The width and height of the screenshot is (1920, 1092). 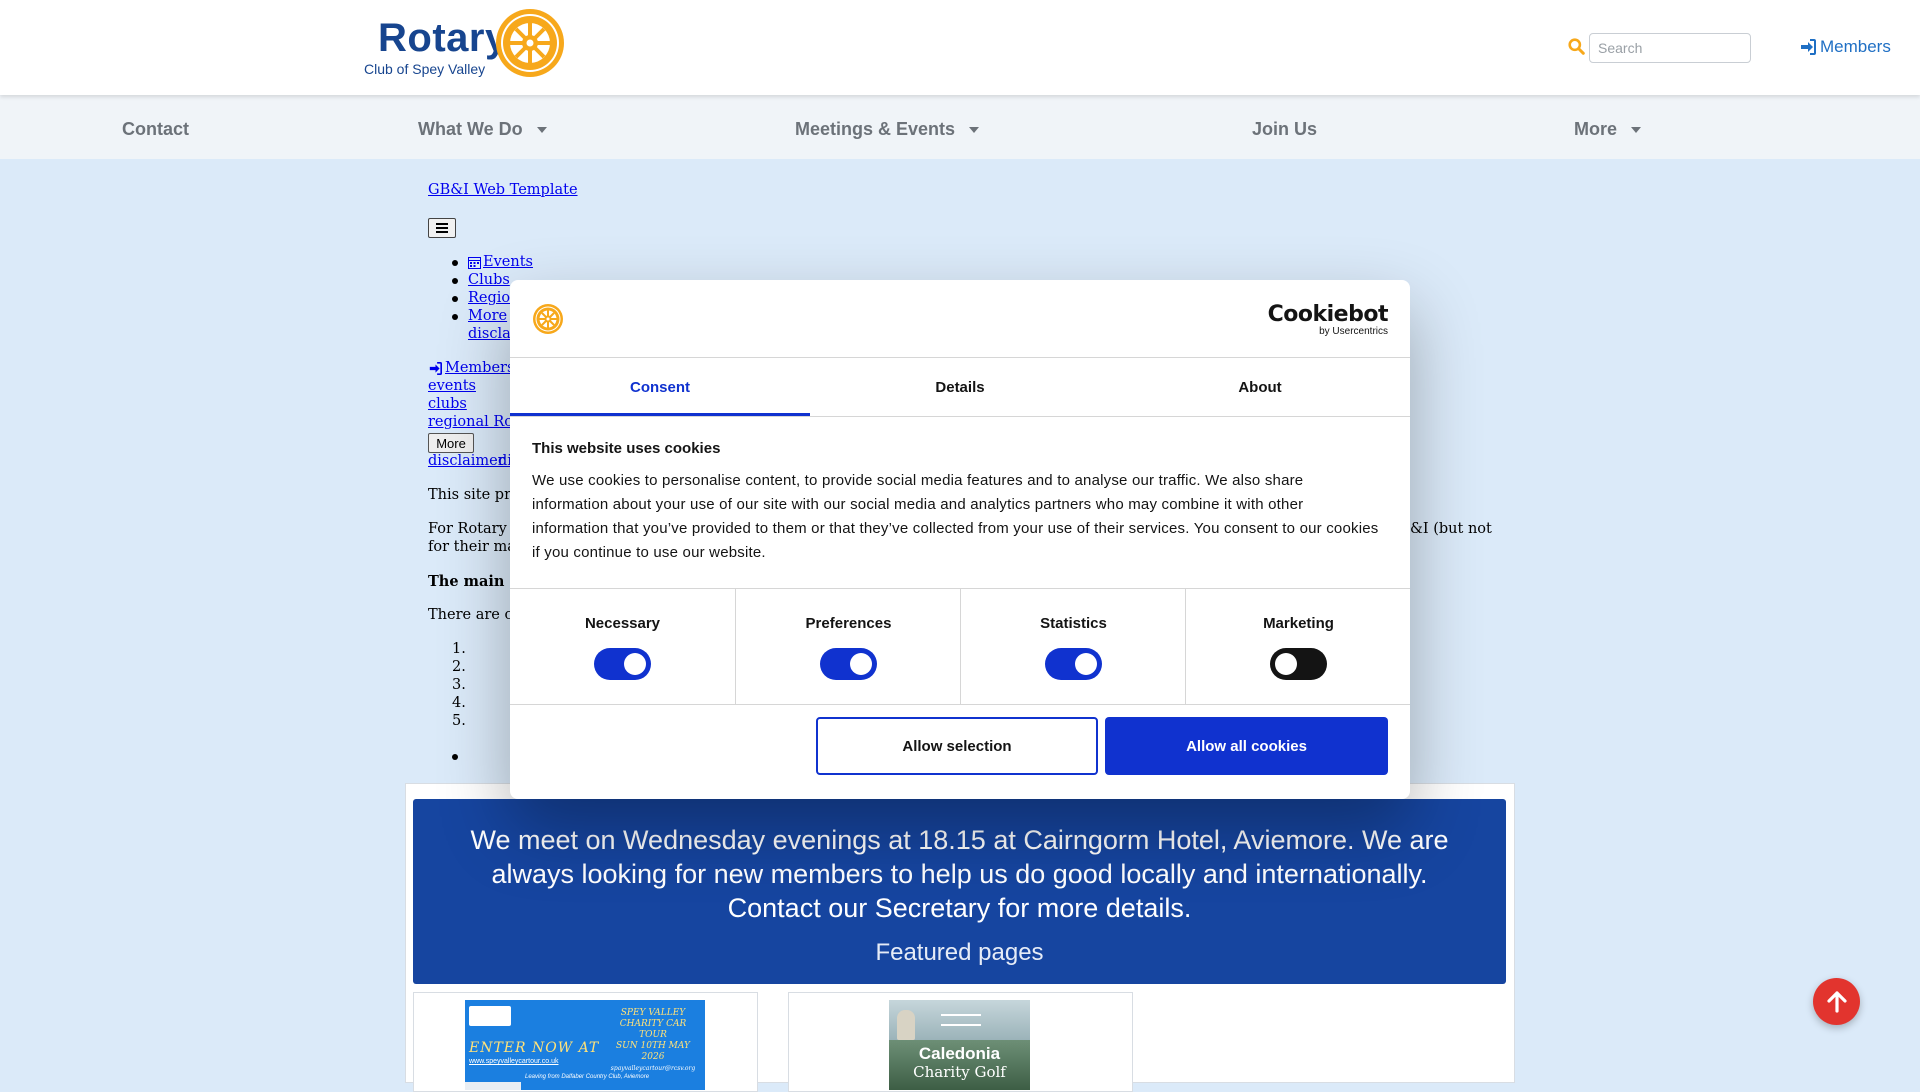 What do you see at coordinates (503, 190) in the screenshot?
I see `template-link: GB&I Web Template` at bounding box center [503, 190].